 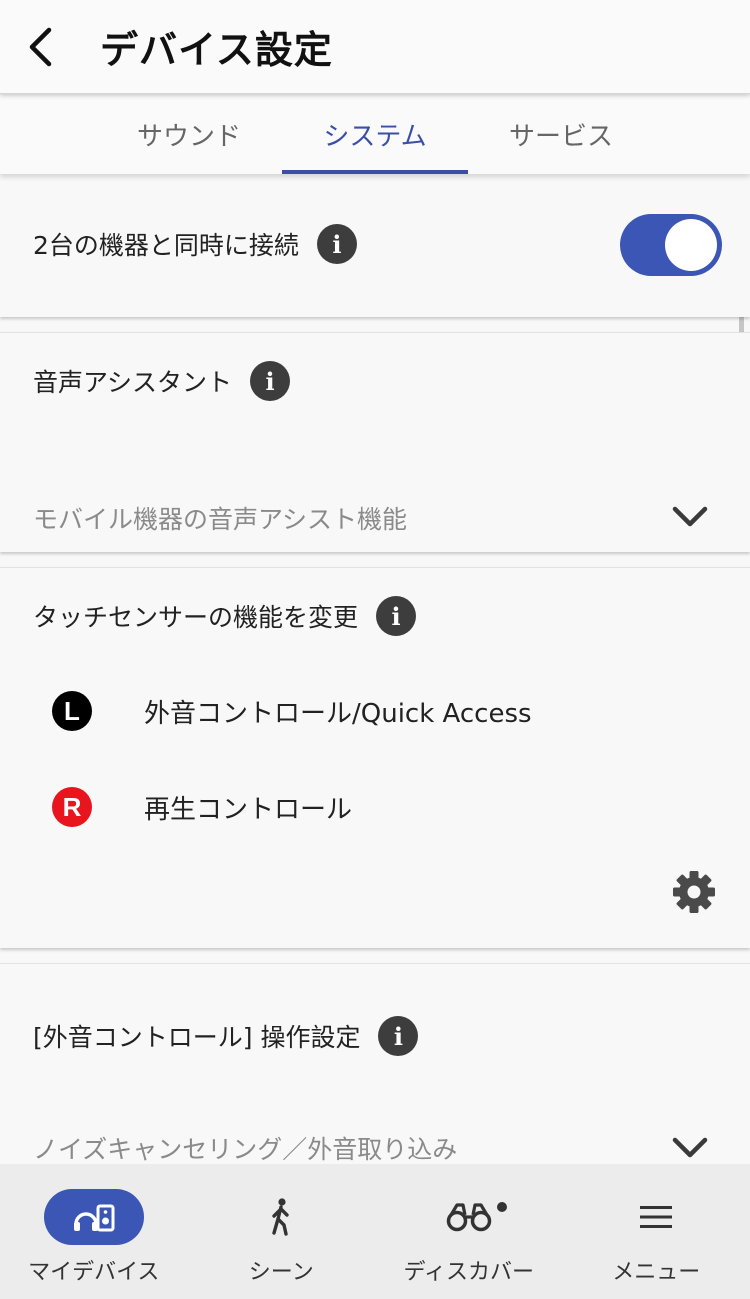 What do you see at coordinates (133, 382) in the screenshot?
I see `voice-assistant-label: 音声アシスタント` at bounding box center [133, 382].